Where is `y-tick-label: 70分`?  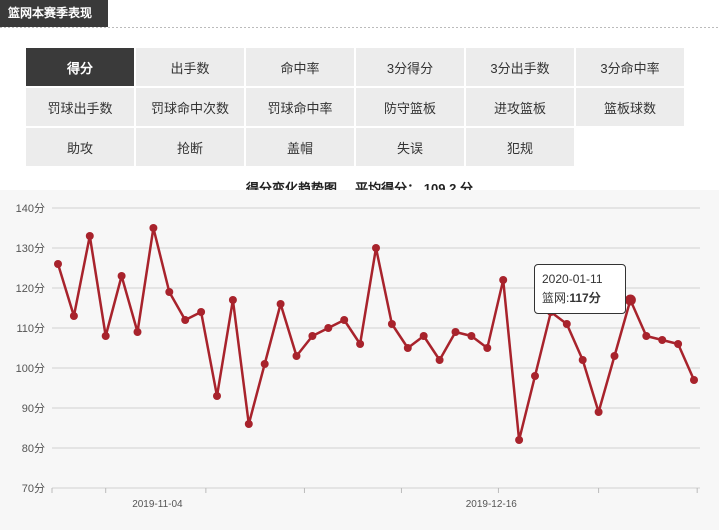
y-tick-label: 70分 is located at coordinates (33, 488).